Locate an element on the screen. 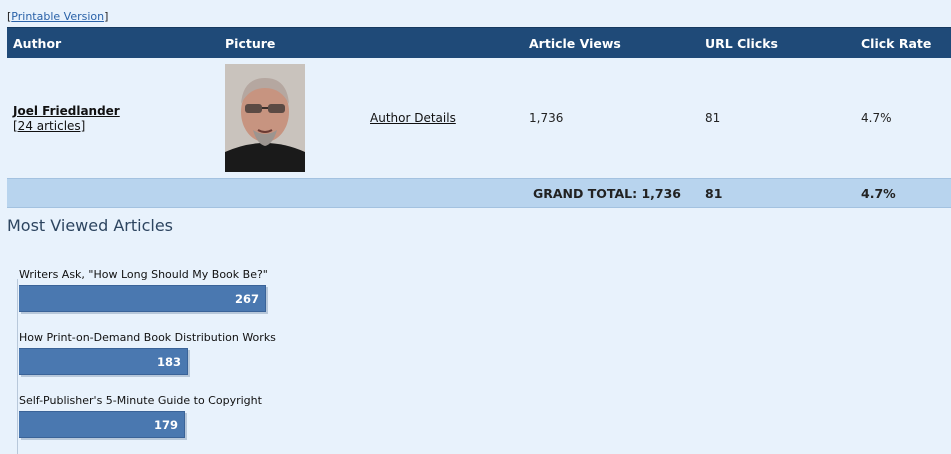 Image resolution: width=951 pixels, height=454 pixels. author-cell: Joel Friedlander [24 articles] is located at coordinates (113, 118).